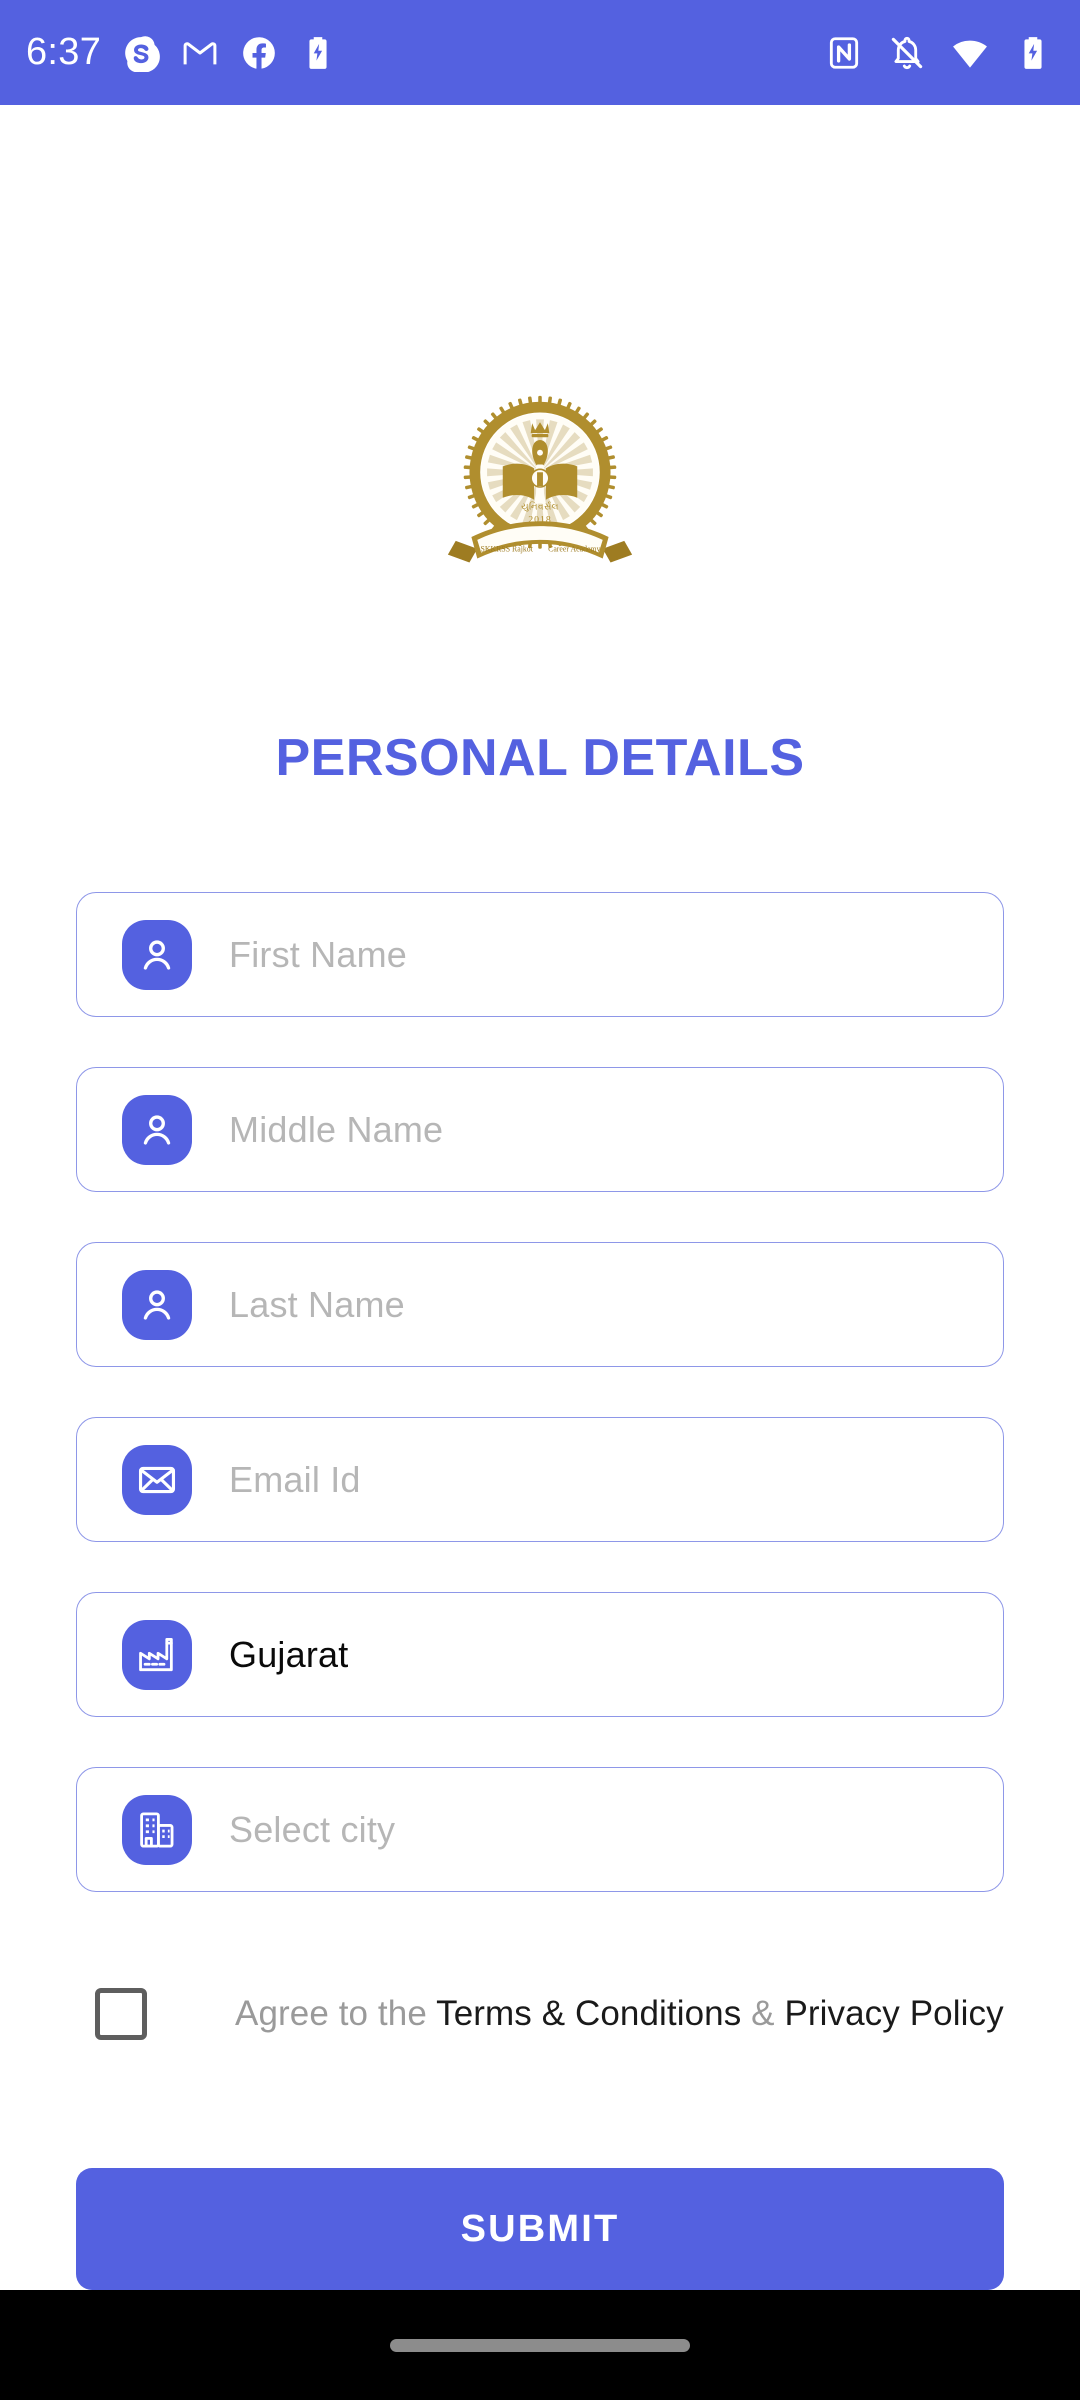 The image size is (1080, 2400). What do you see at coordinates (540, 1129) in the screenshot?
I see `field-middle-name: Middle Name` at bounding box center [540, 1129].